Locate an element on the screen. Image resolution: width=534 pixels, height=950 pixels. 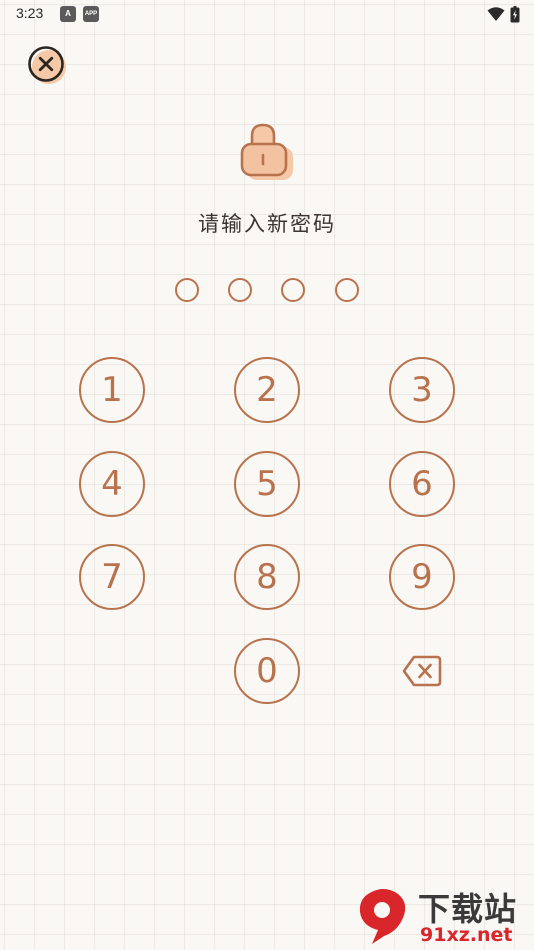
backspace-icon is located at coordinates (422, 671).